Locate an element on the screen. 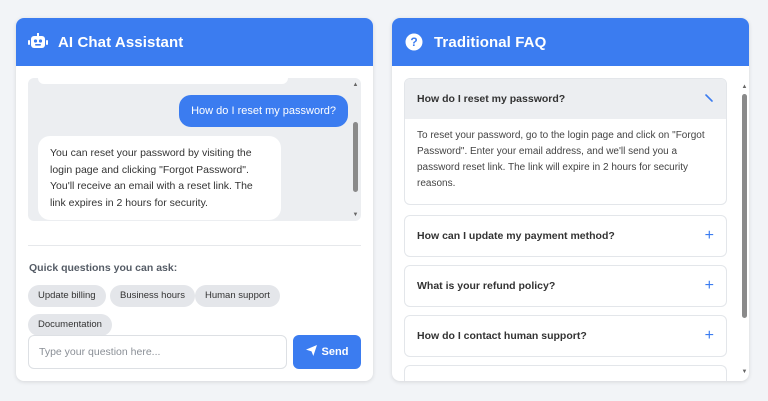  chevron-icon is located at coordinates (709, 99).